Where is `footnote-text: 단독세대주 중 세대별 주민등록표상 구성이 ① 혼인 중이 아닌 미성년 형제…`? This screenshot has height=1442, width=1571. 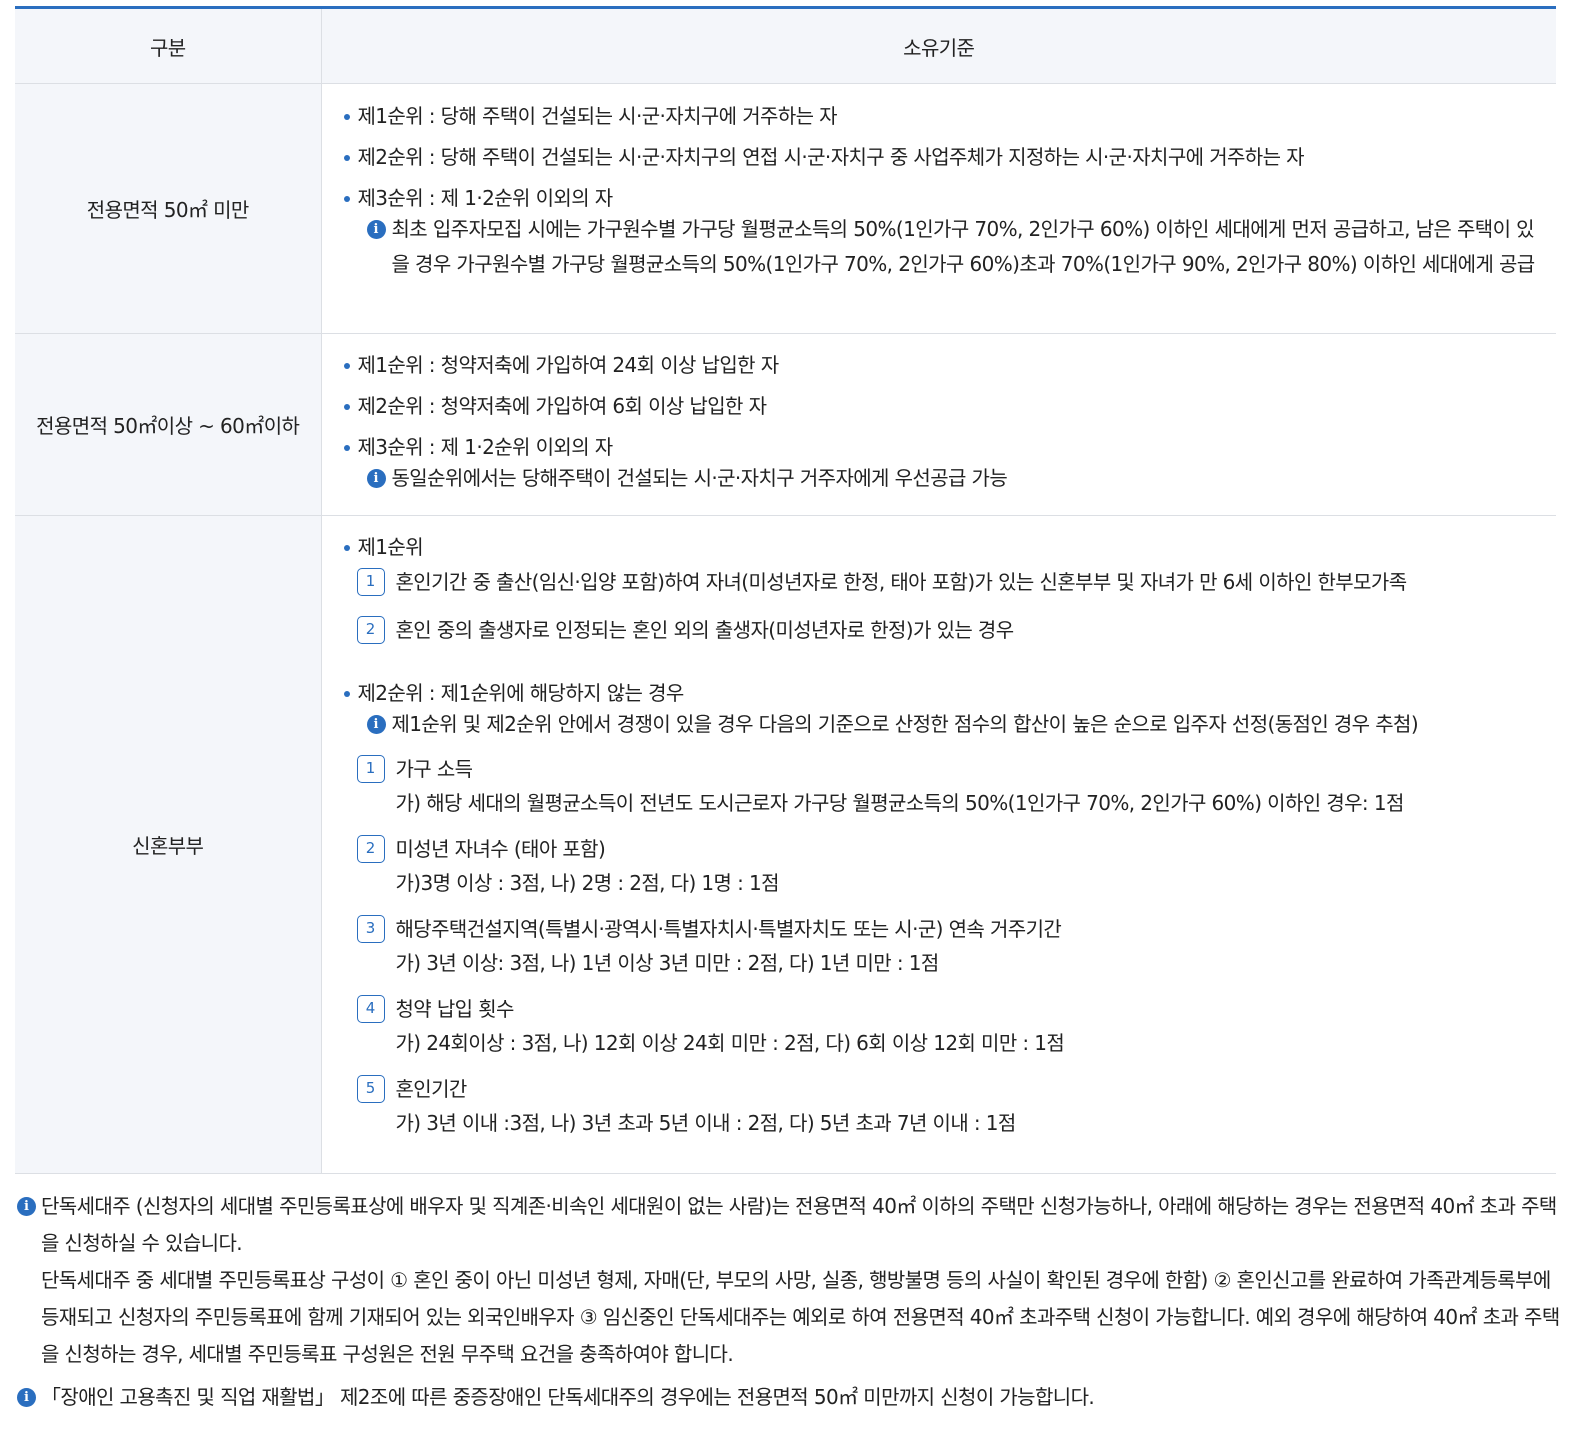 footnote-text: 단독세대주 중 세대별 주민등록표상 구성이 ① 혼인 중이 아닌 미성년 형제… is located at coordinates (800, 1317).